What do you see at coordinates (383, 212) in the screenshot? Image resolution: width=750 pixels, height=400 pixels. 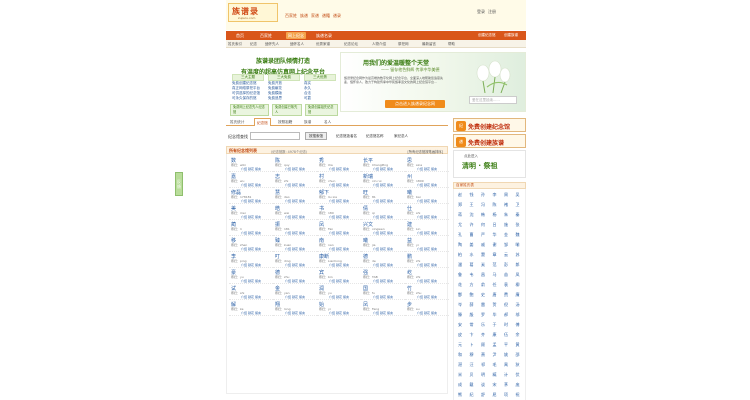 I see `memorial-cell: 倩祭扫：qi 介绍 献花 留言` at bounding box center [383, 212].